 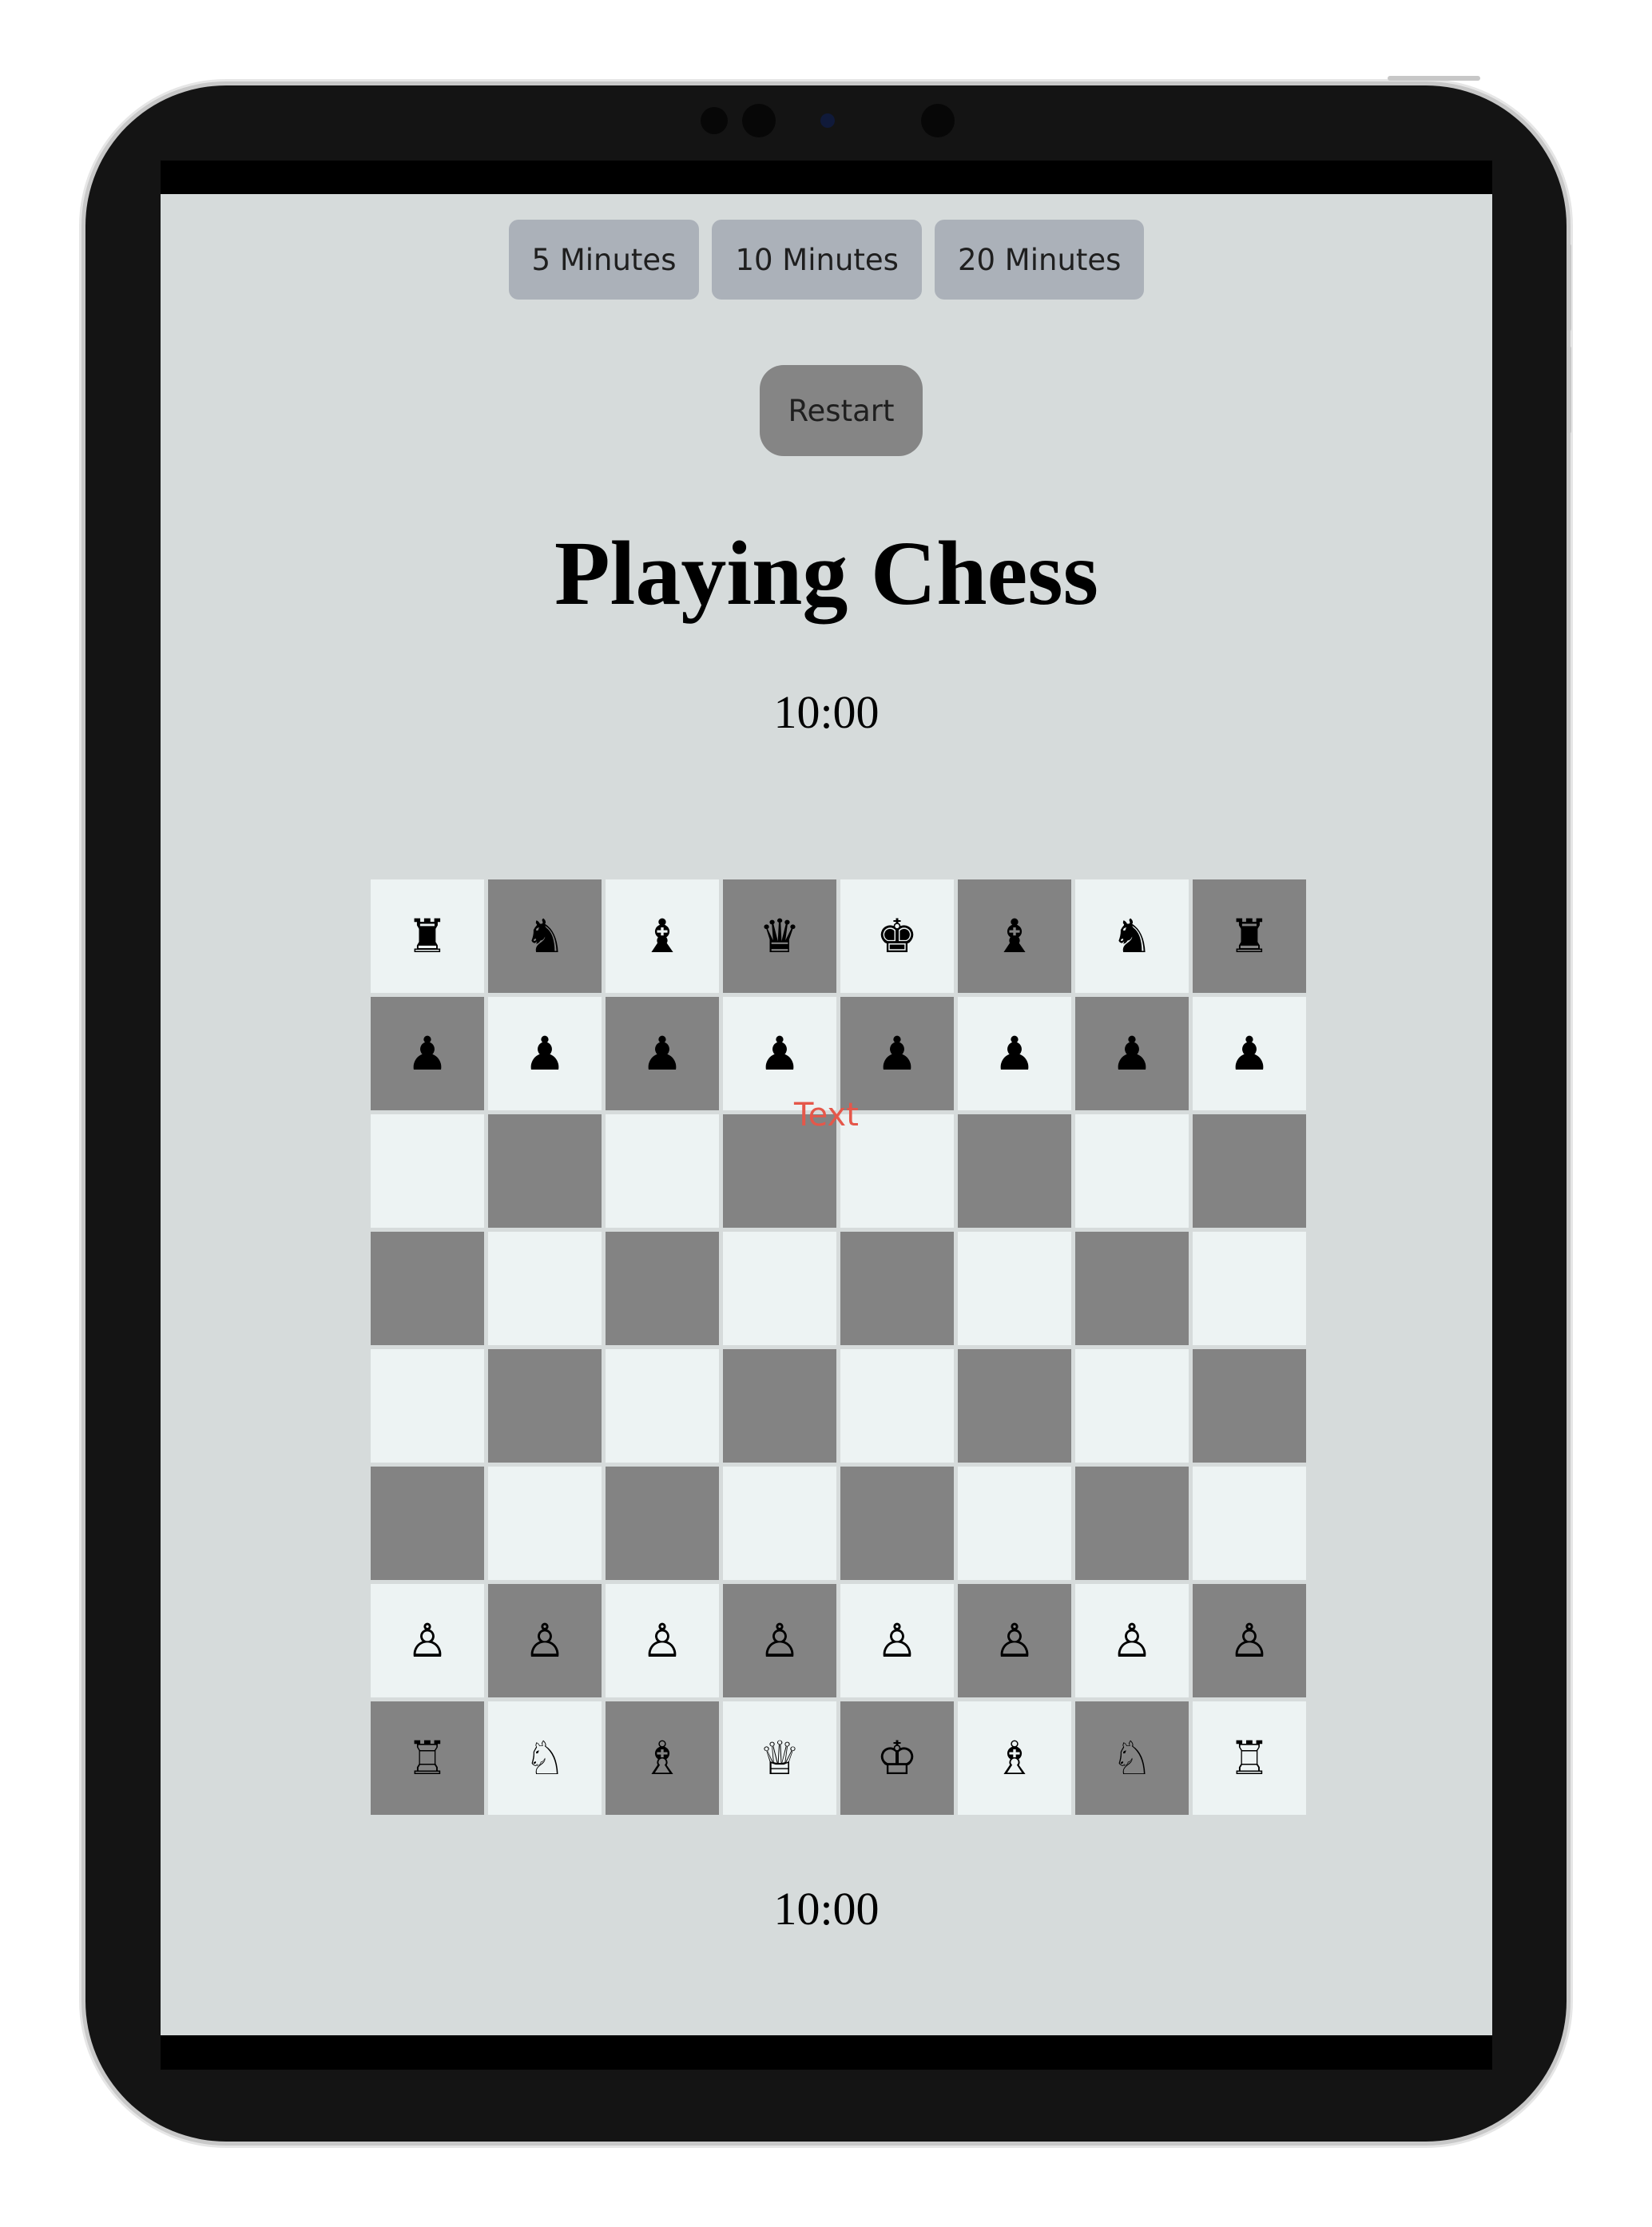 What do you see at coordinates (662, 936) in the screenshot?
I see `board-square-c8: ♝` at bounding box center [662, 936].